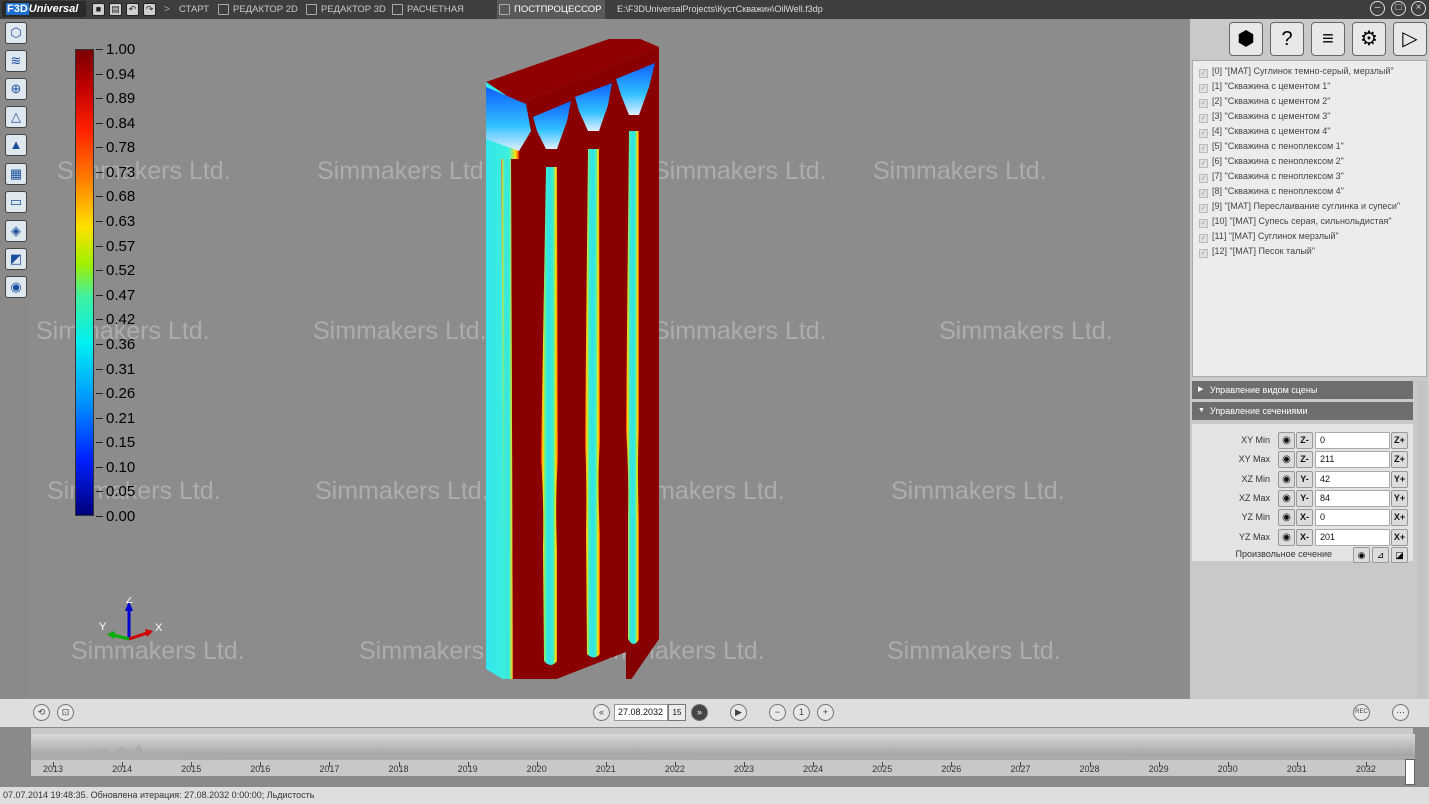 This screenshot has width=1429, height=804. I want to click on material-item: ✓ [5] "Скважина с пеноплексом 1", so click(1271, 146).